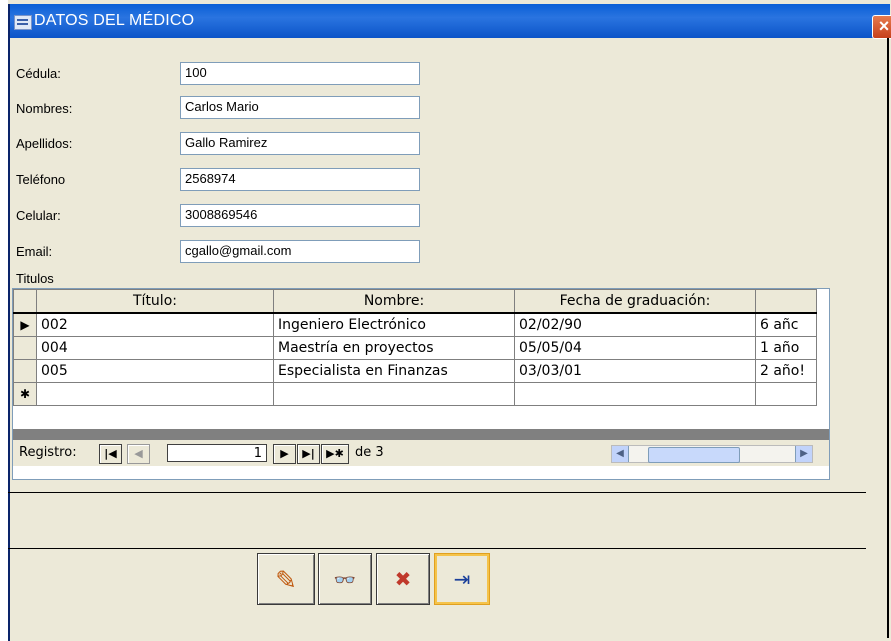 This screenshot has width=891, height=641. Describe the element at coordinates (450, 21) in the screenshot. I see `title-bar: DATOS DEL MÉDICO ×` at that location.